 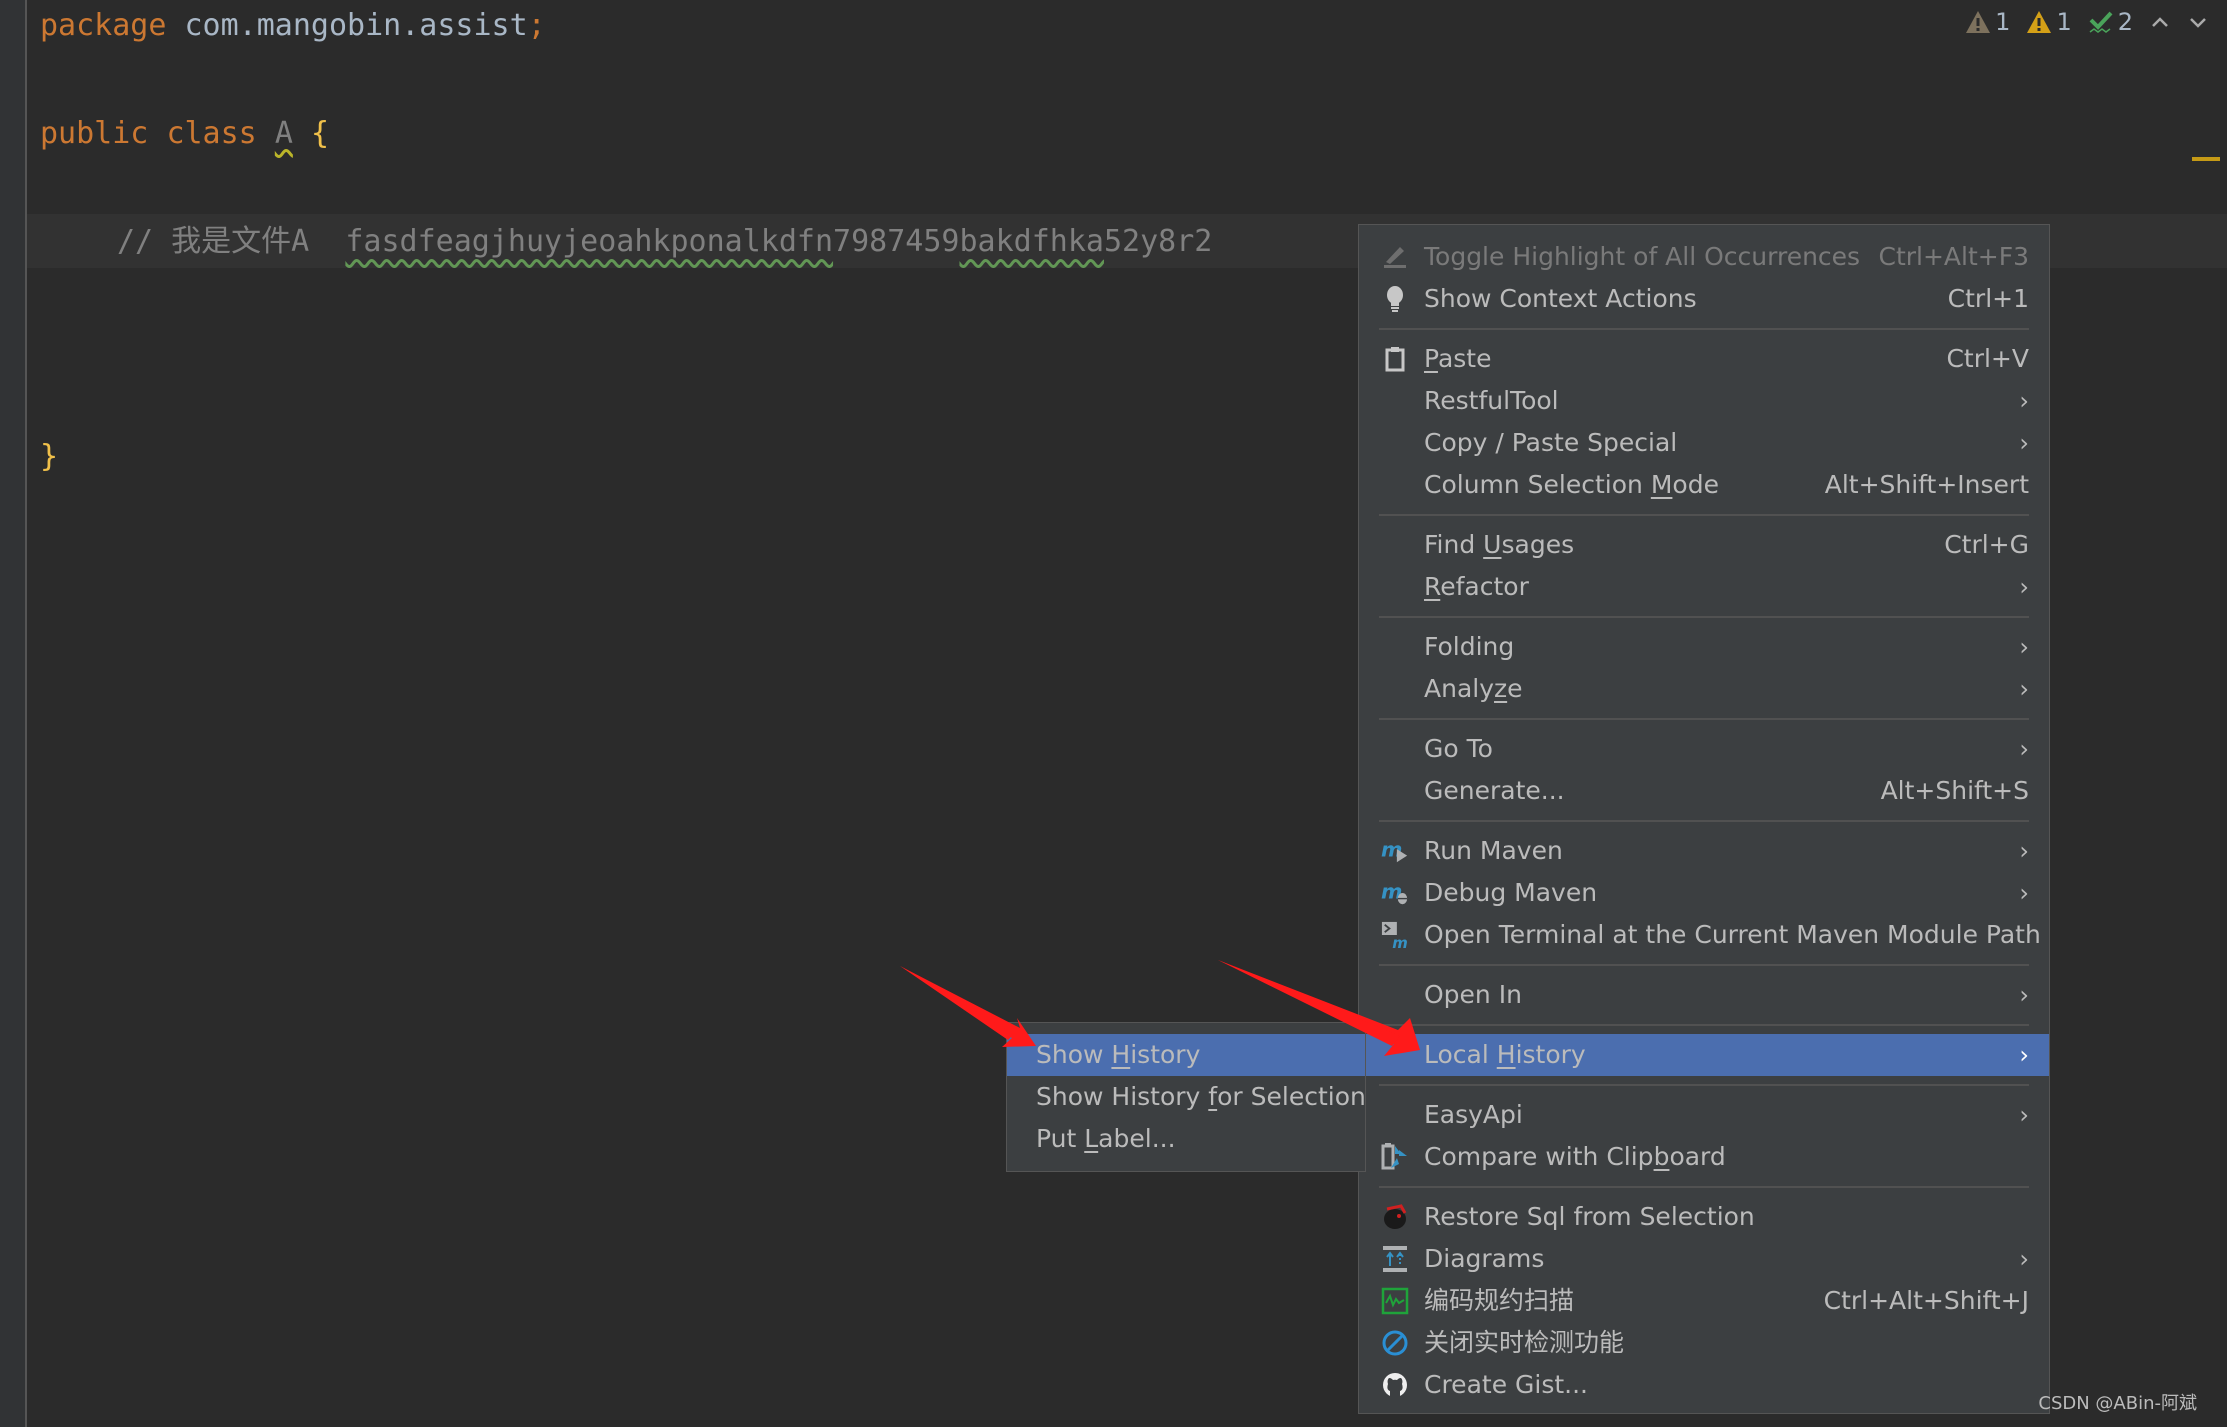 I want to click on menu-item-label: Restore Sql from Selection, so click(x=1589, y=1216).